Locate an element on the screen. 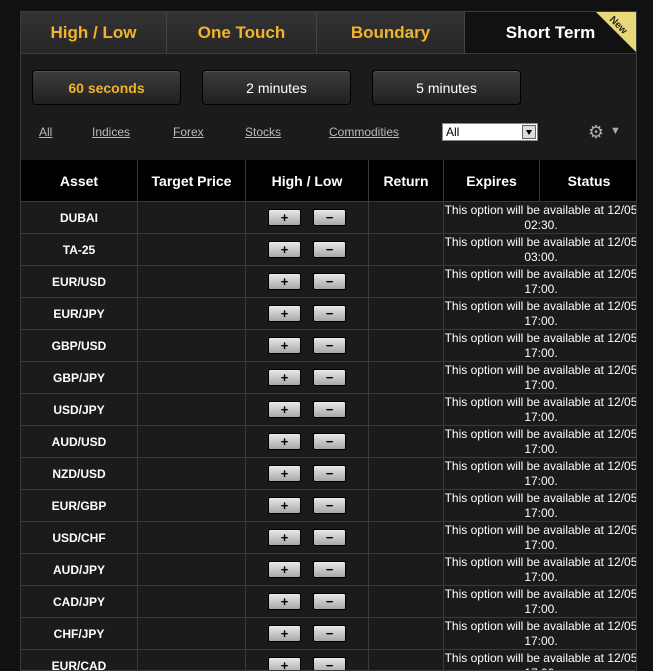 The image size is (653, 671). asset-name: DUBAI is located at coordinates (79, 217).